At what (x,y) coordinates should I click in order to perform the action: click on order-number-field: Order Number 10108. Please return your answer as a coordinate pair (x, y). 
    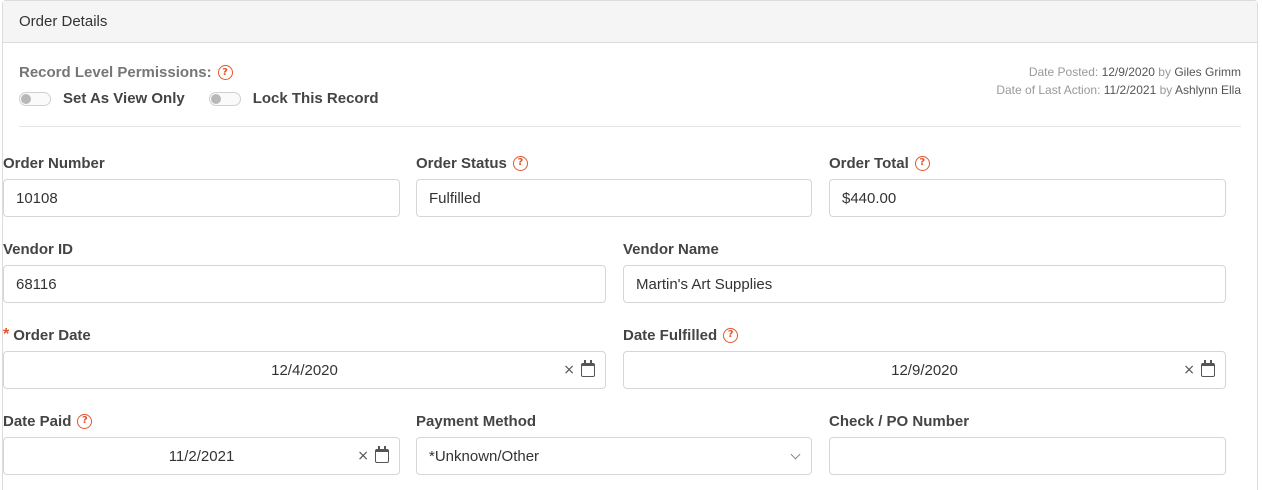
    Looking at the image, I should click on (201, 185).